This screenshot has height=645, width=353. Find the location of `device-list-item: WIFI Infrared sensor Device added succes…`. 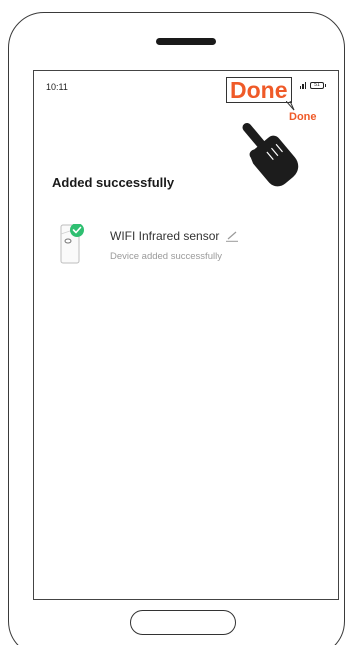

device-list-item: WIFI Infrared sensor Device added succes… is located at coordinates (195, 246).